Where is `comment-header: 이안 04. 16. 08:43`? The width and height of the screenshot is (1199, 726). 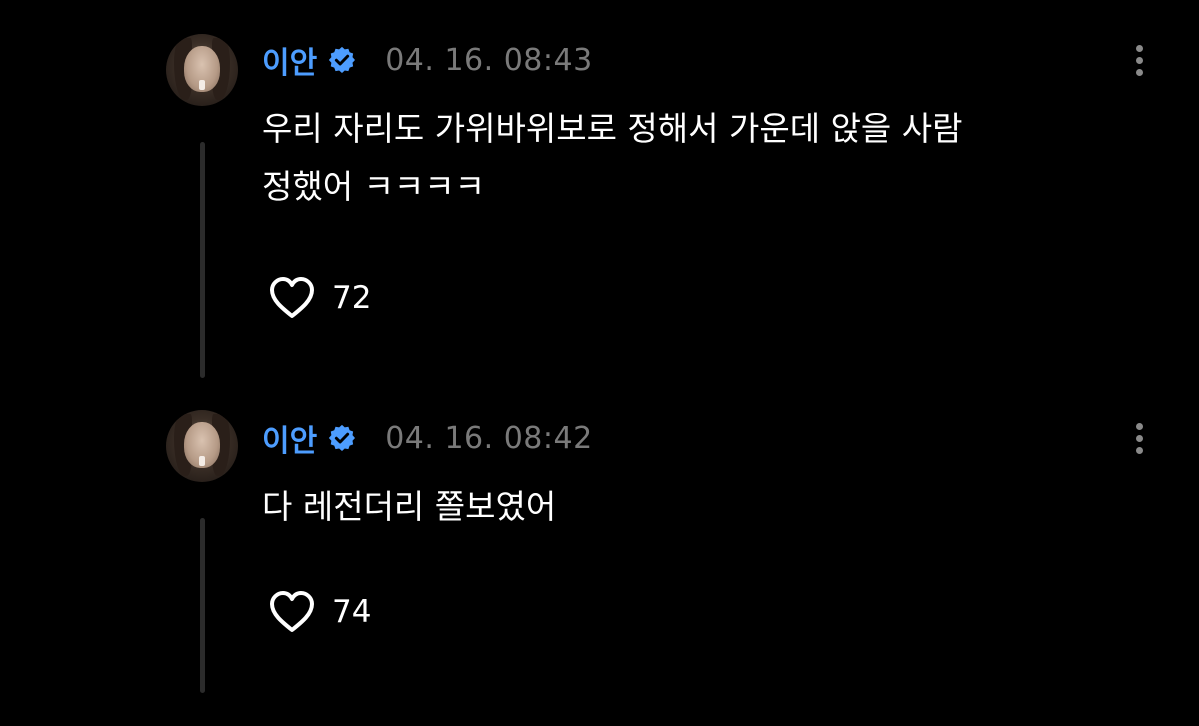
comment-header: 이안 04. 16. 08:43 is located at coordinates (427, 60).